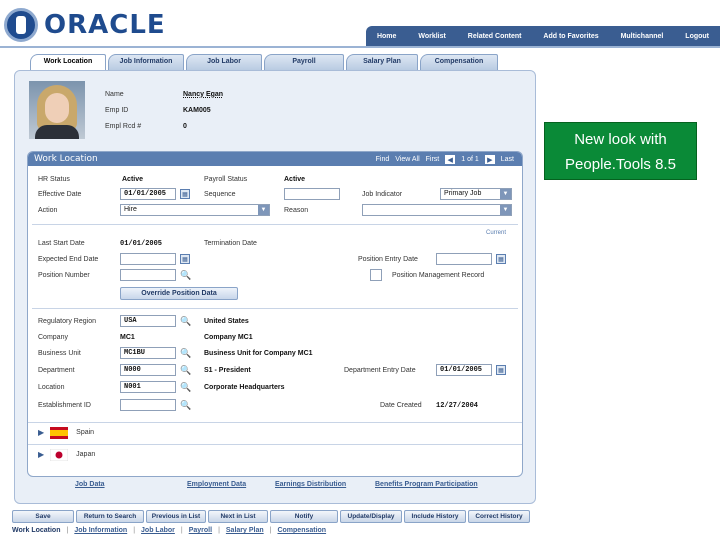 The image size is (720, 540). What do you see at coordinates (216, 484) in the screenshot?
I see `employment-data-link: Employment Data` at bounding box center [216, 484].